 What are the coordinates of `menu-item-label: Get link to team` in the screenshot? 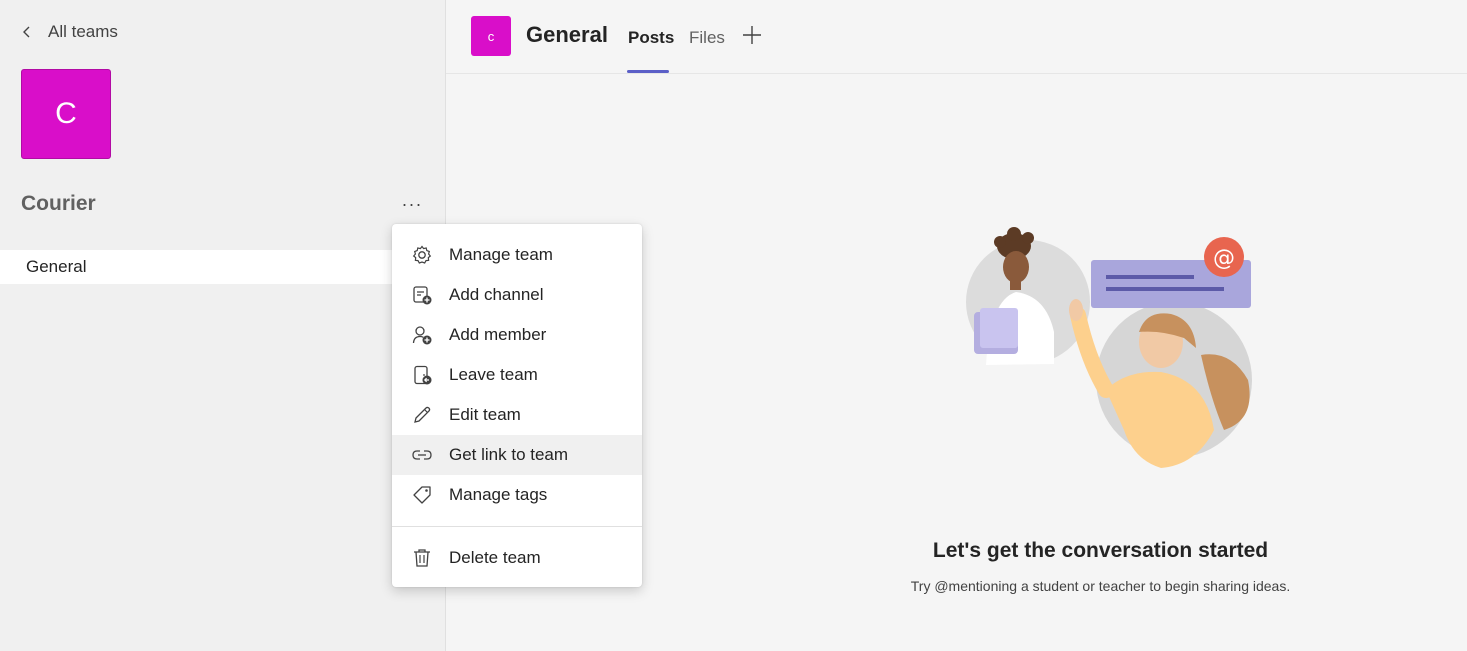 It's located at (509, 454).